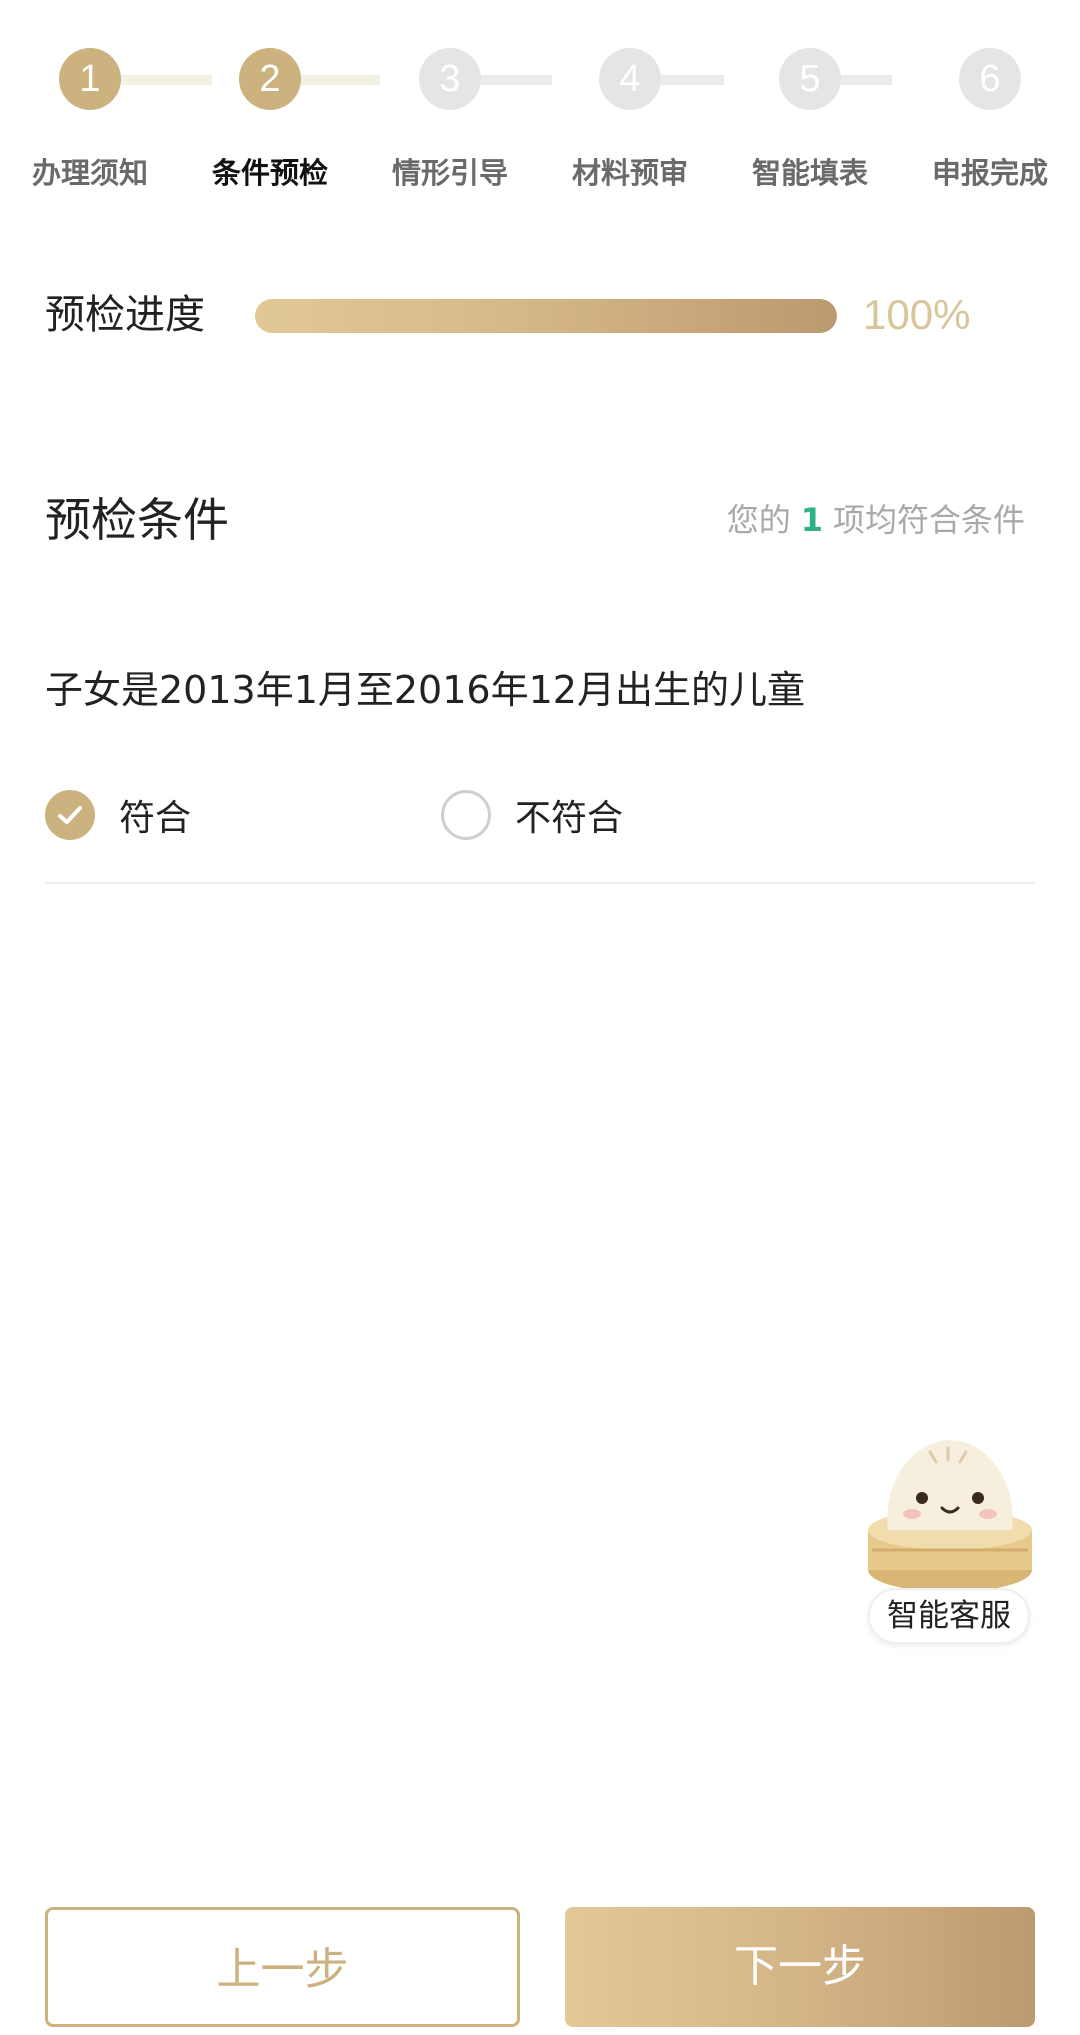 The width and height of the screenshot is (1080, 2035). What do you see at coordinates (540, 883) in the screenshot?
I see `divider` at bounding box center [540, 883].